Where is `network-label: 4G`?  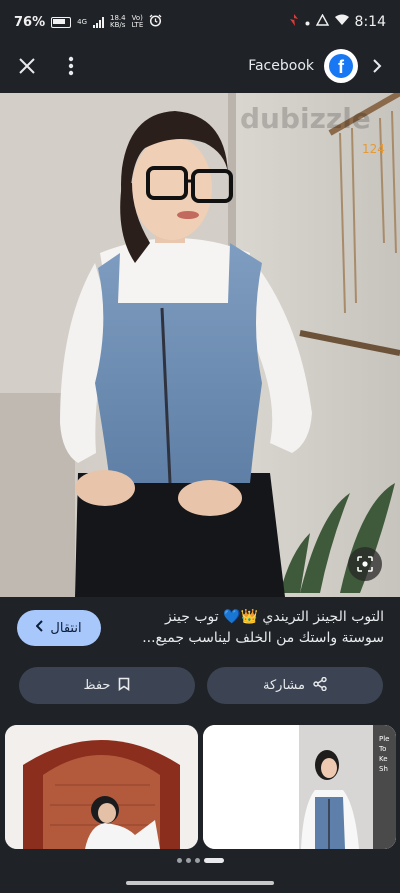
network-label: 4G is located at coordinates (82, 21).